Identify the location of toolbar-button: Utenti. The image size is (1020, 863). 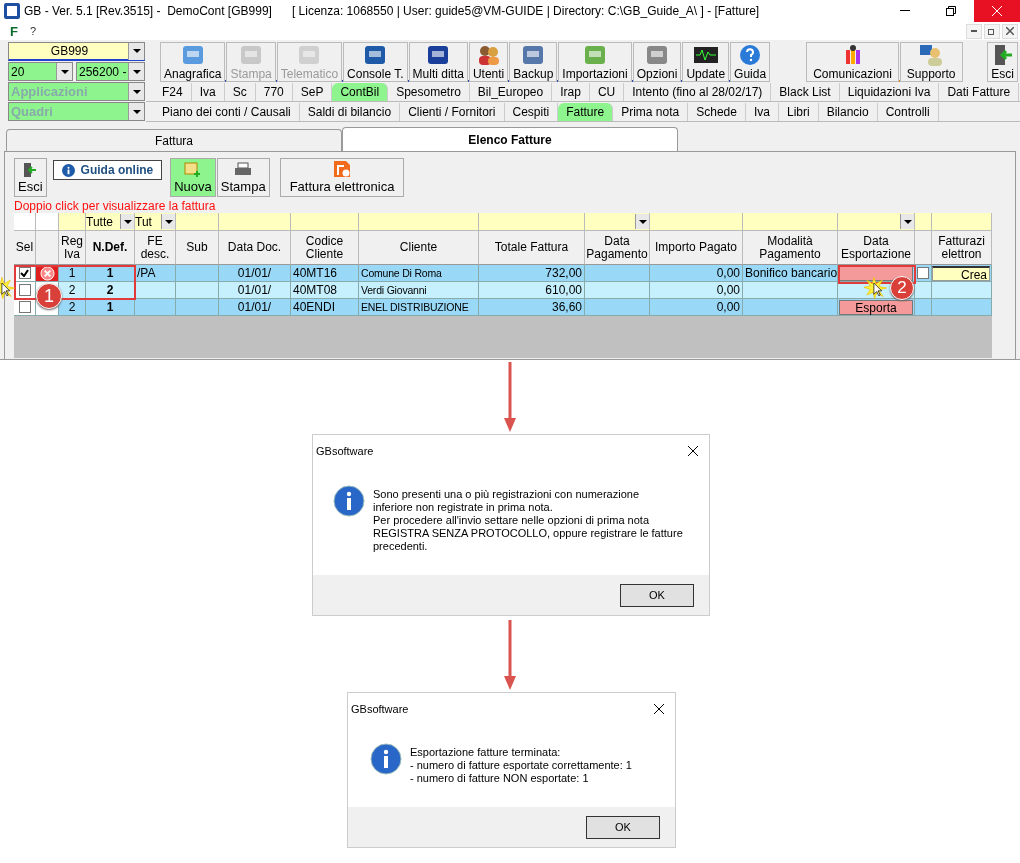
(488, 62).